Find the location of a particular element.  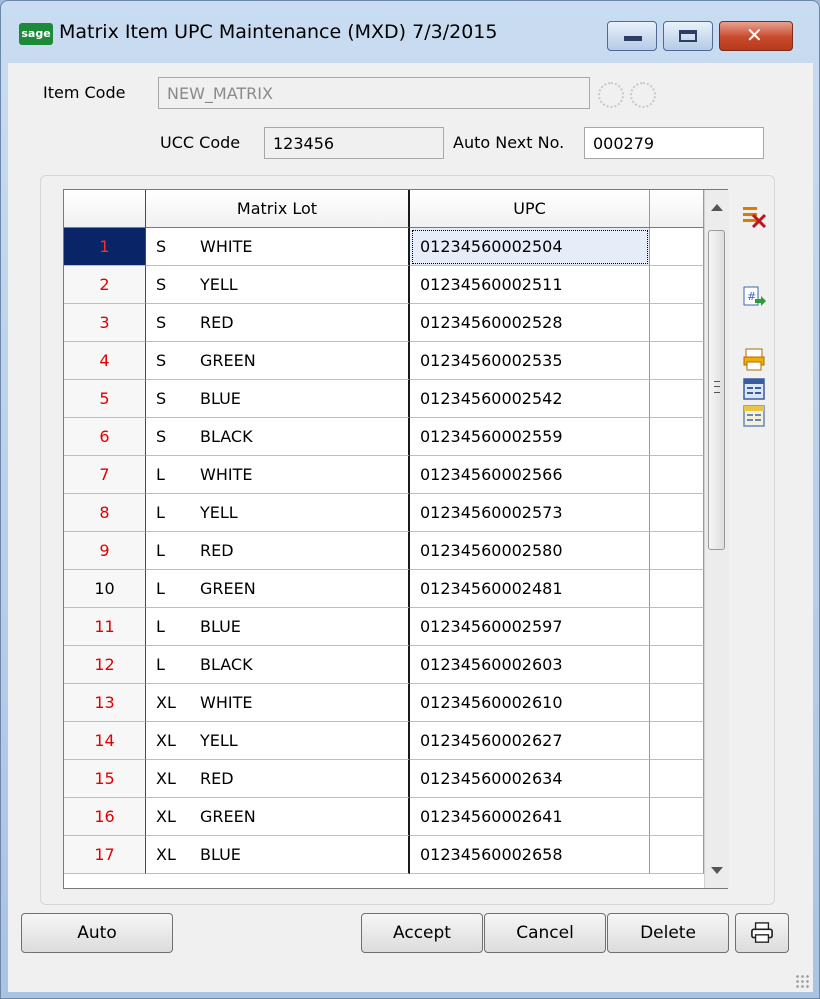

upc-cell: 01234560002580 is located at coordinates (530, 551).